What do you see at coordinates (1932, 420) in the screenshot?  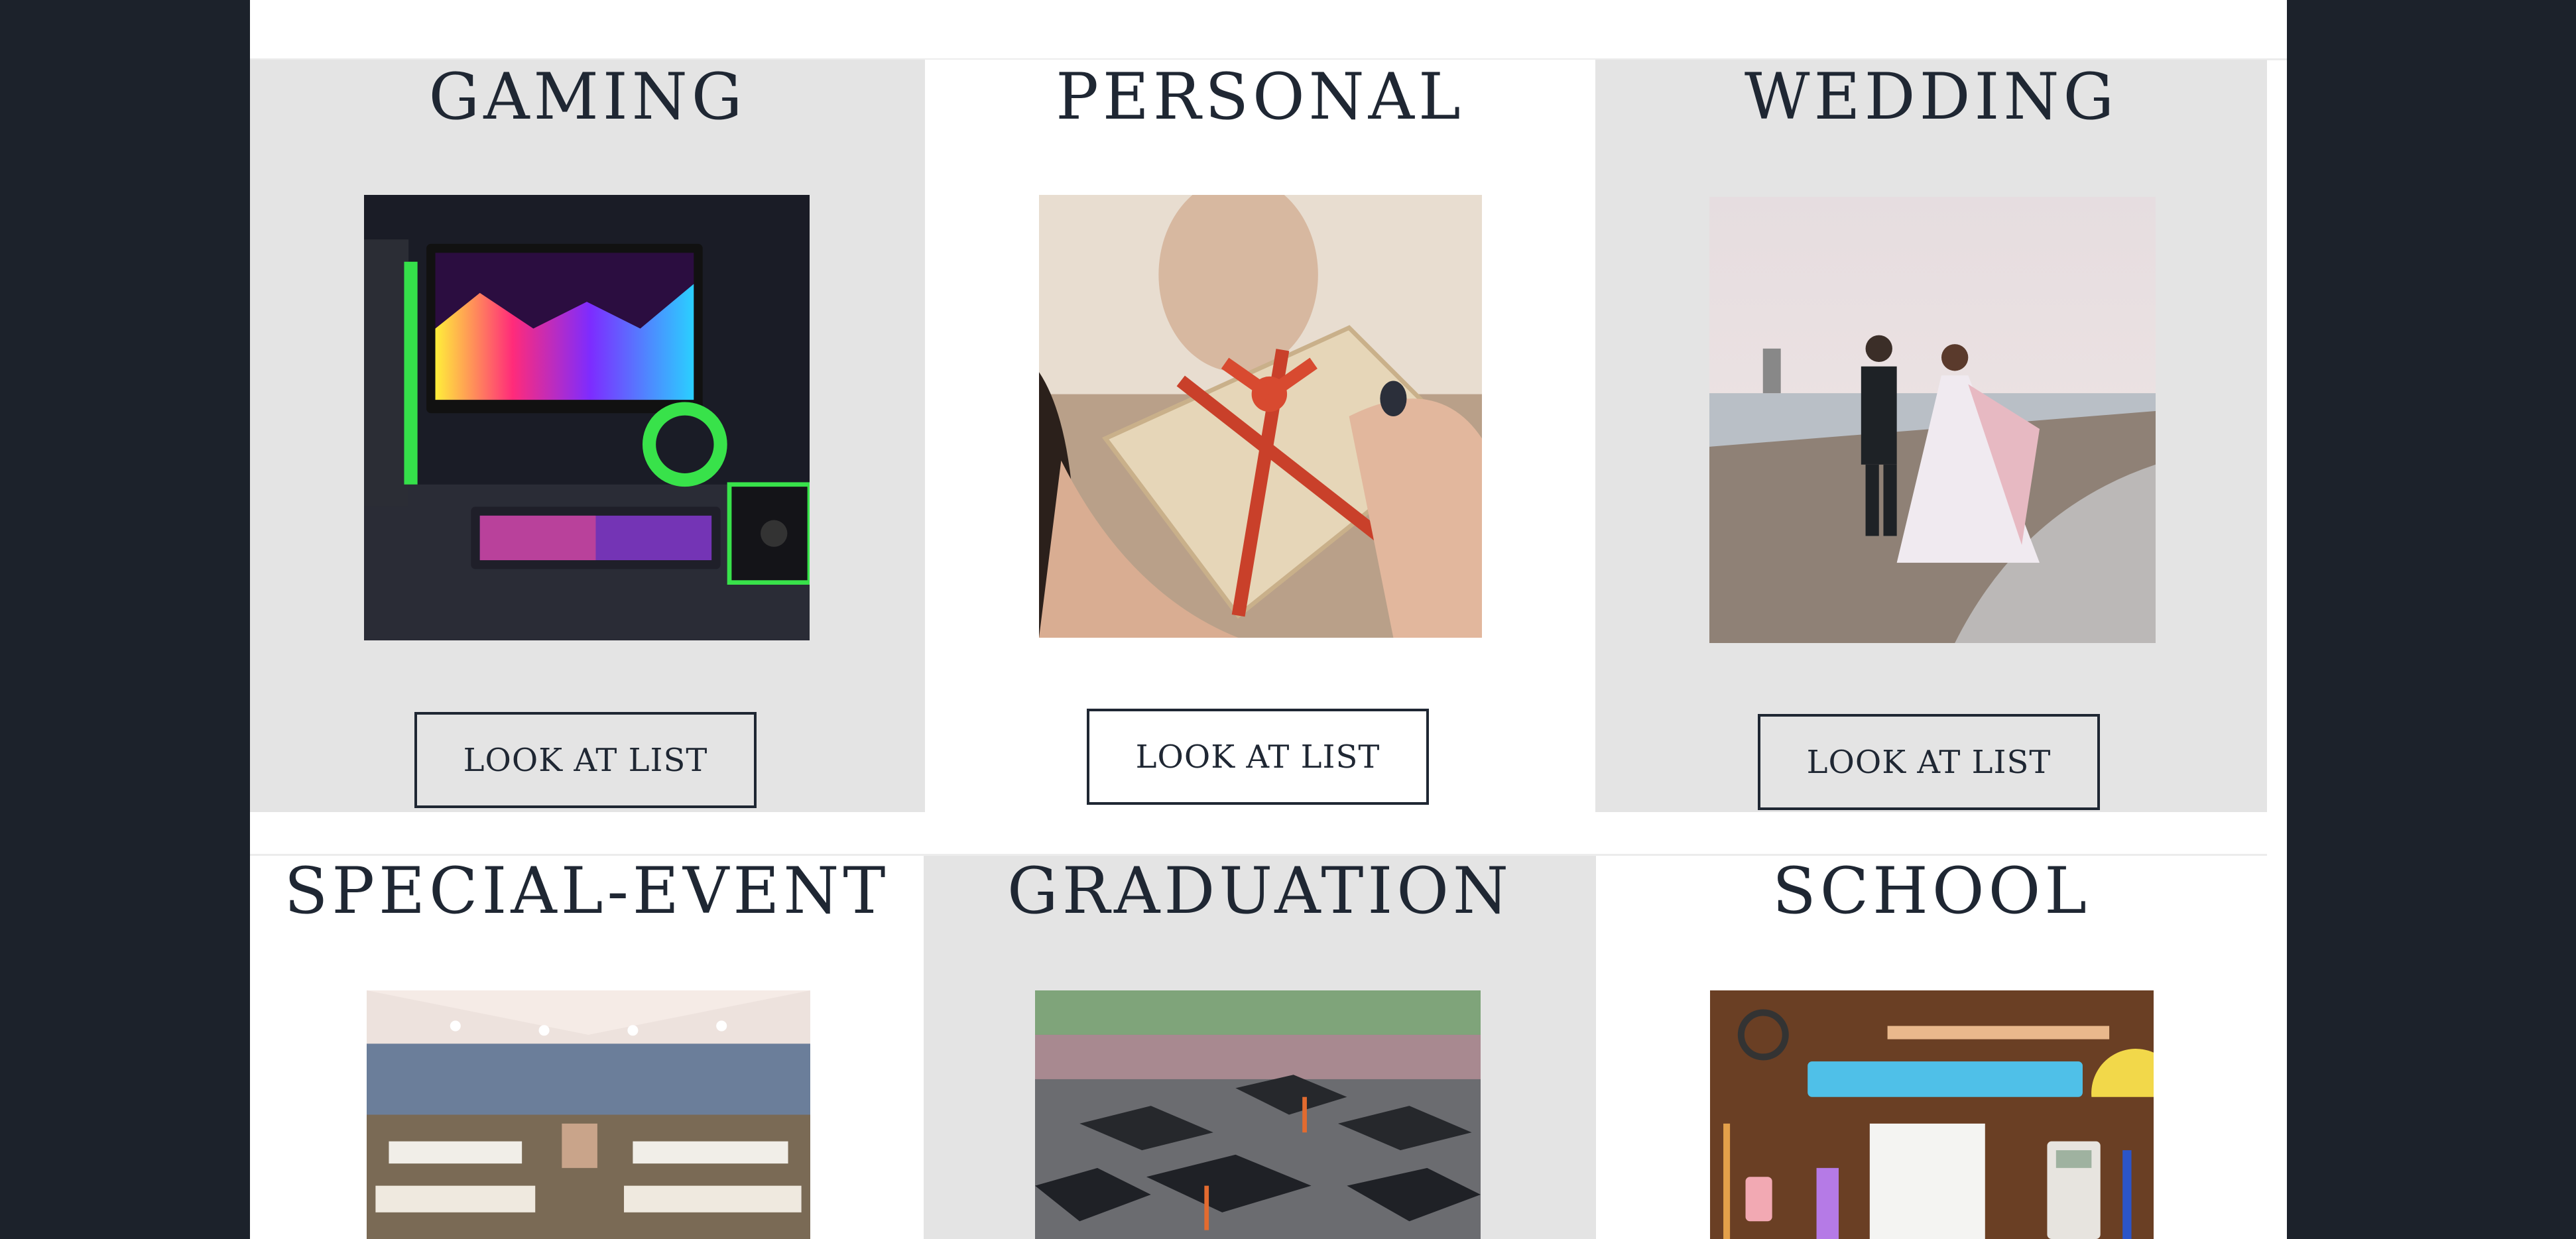 I see `beach-wedding-image` at bounding box center [1932, 420].